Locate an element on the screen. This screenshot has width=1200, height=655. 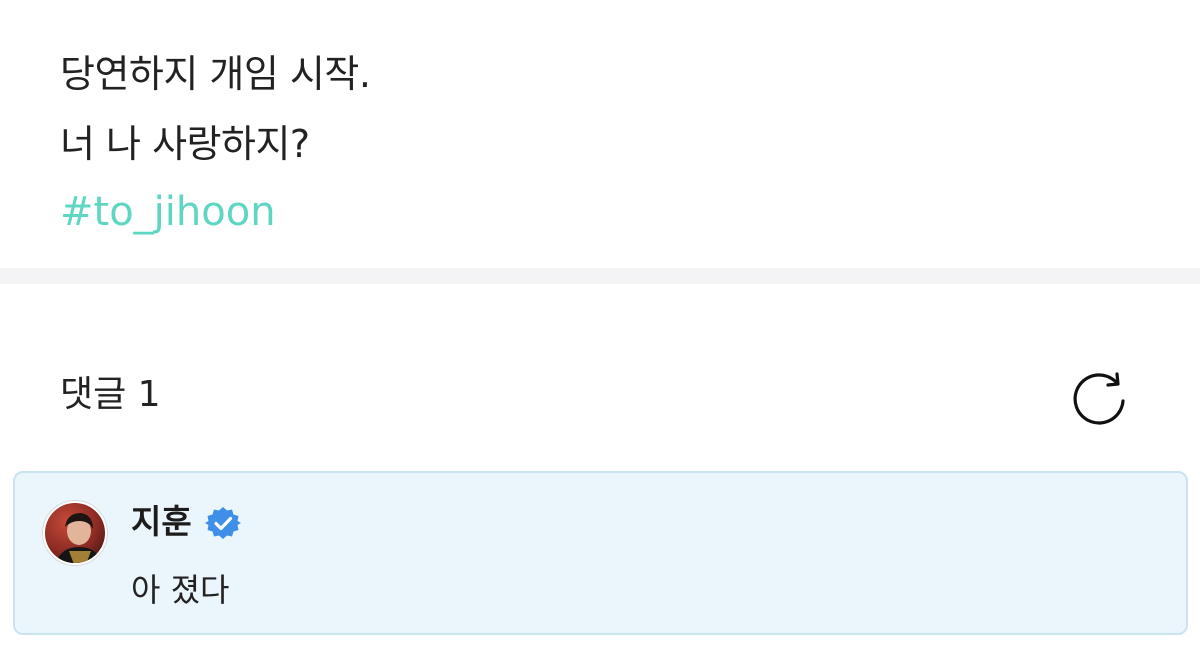
avatar-image is located at coordinates (75, 533).